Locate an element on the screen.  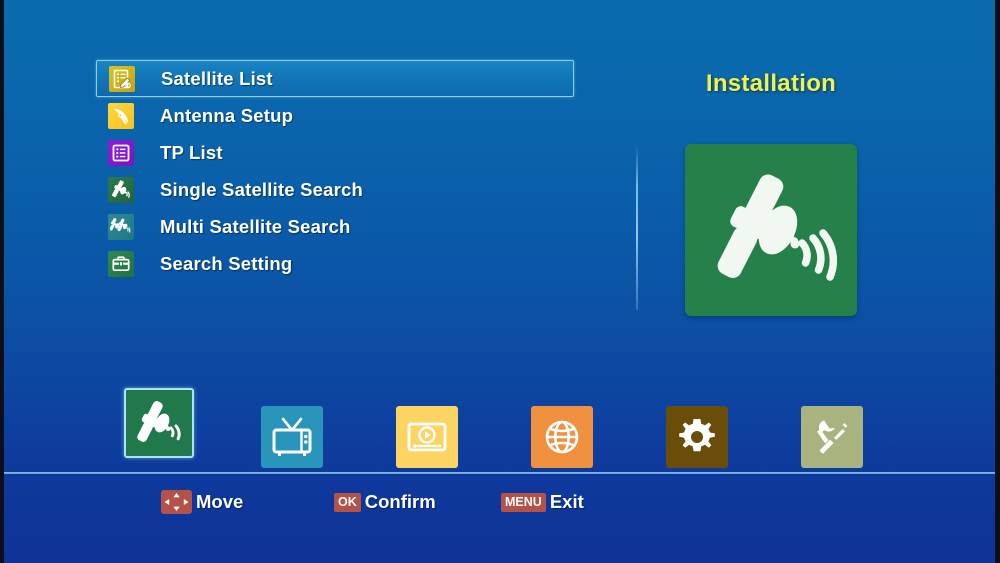
toolbar-item-channel is located at coordinates (292, 437).